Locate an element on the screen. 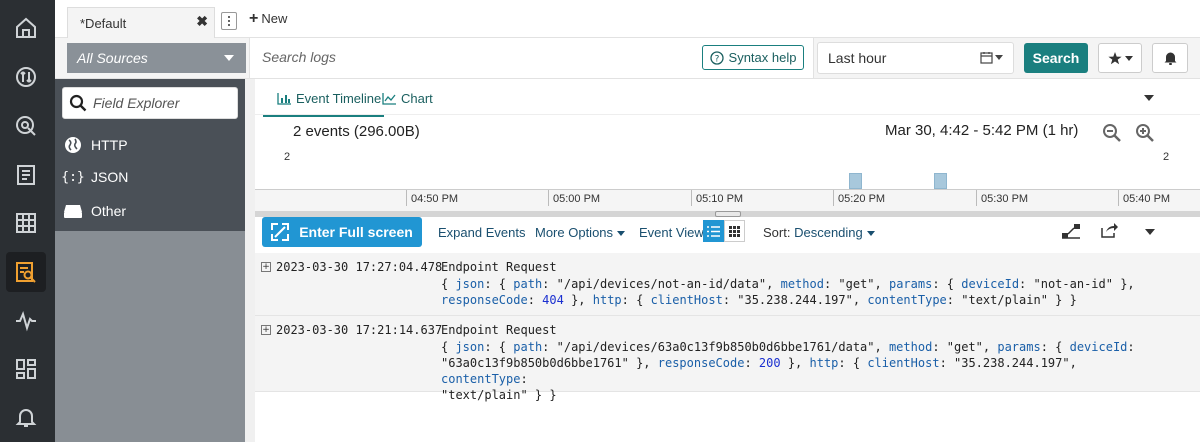  more-options-dropdown: More Options is located at coordinates (580, 232).